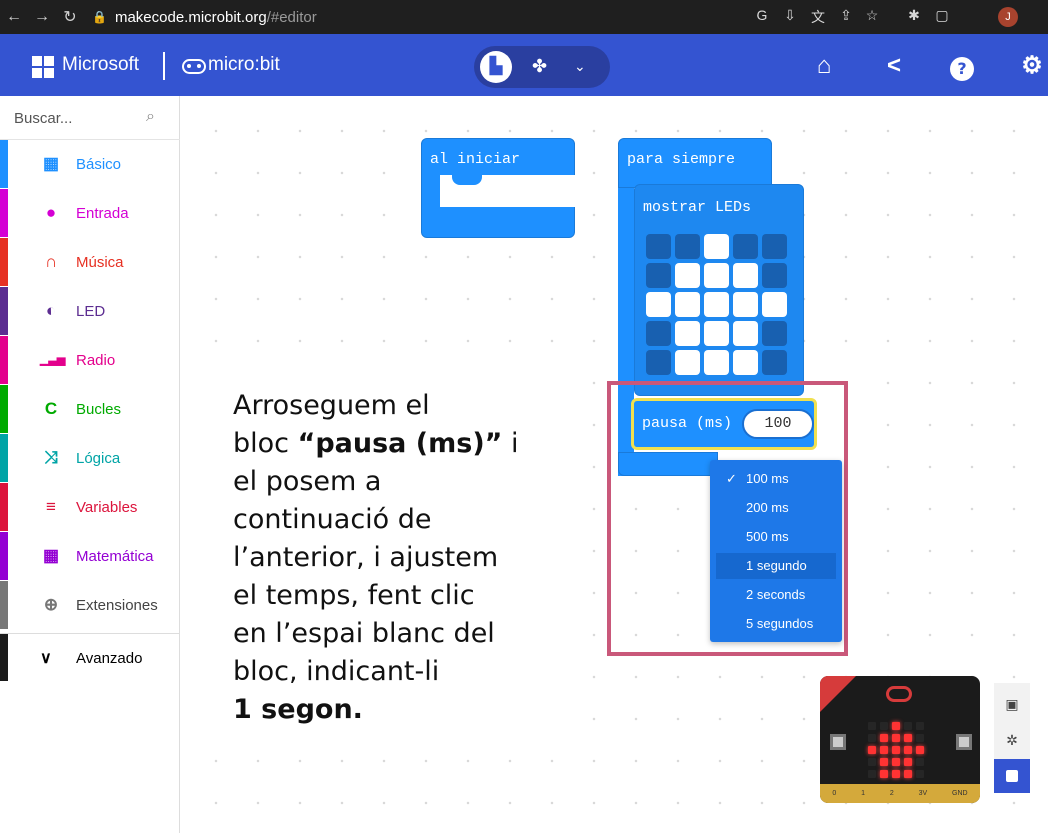  Describe the element at coordinates (824, 66) in the screenshot. I see `home-icon: ⌂` at that location.